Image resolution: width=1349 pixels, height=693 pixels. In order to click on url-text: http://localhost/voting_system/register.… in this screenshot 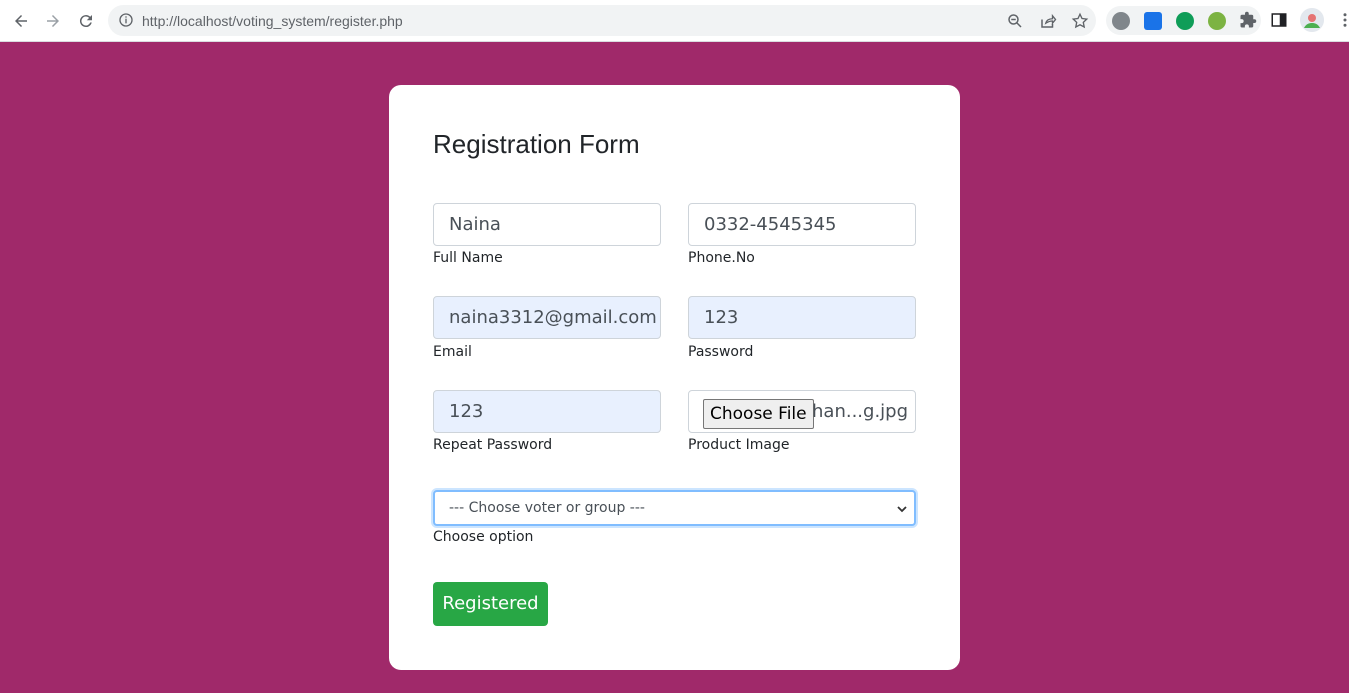, I will do `click(272, 21)`.